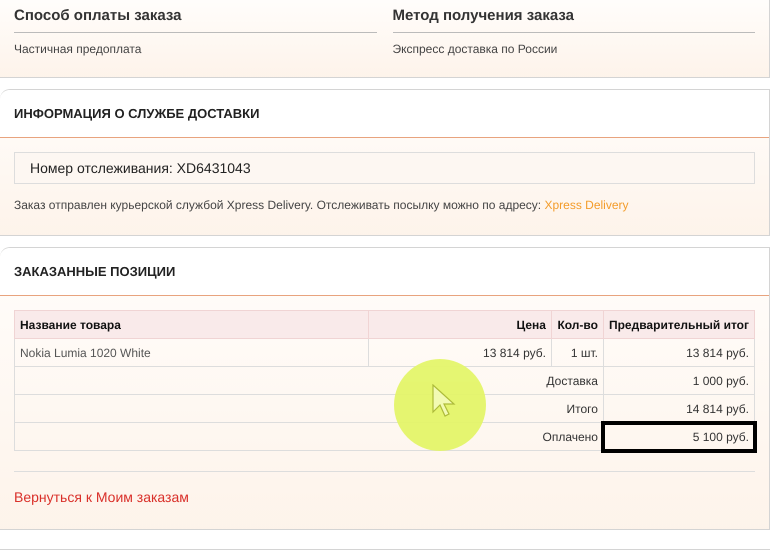  I want to click on table-cell: 13 814 руб., so click(678, 352).